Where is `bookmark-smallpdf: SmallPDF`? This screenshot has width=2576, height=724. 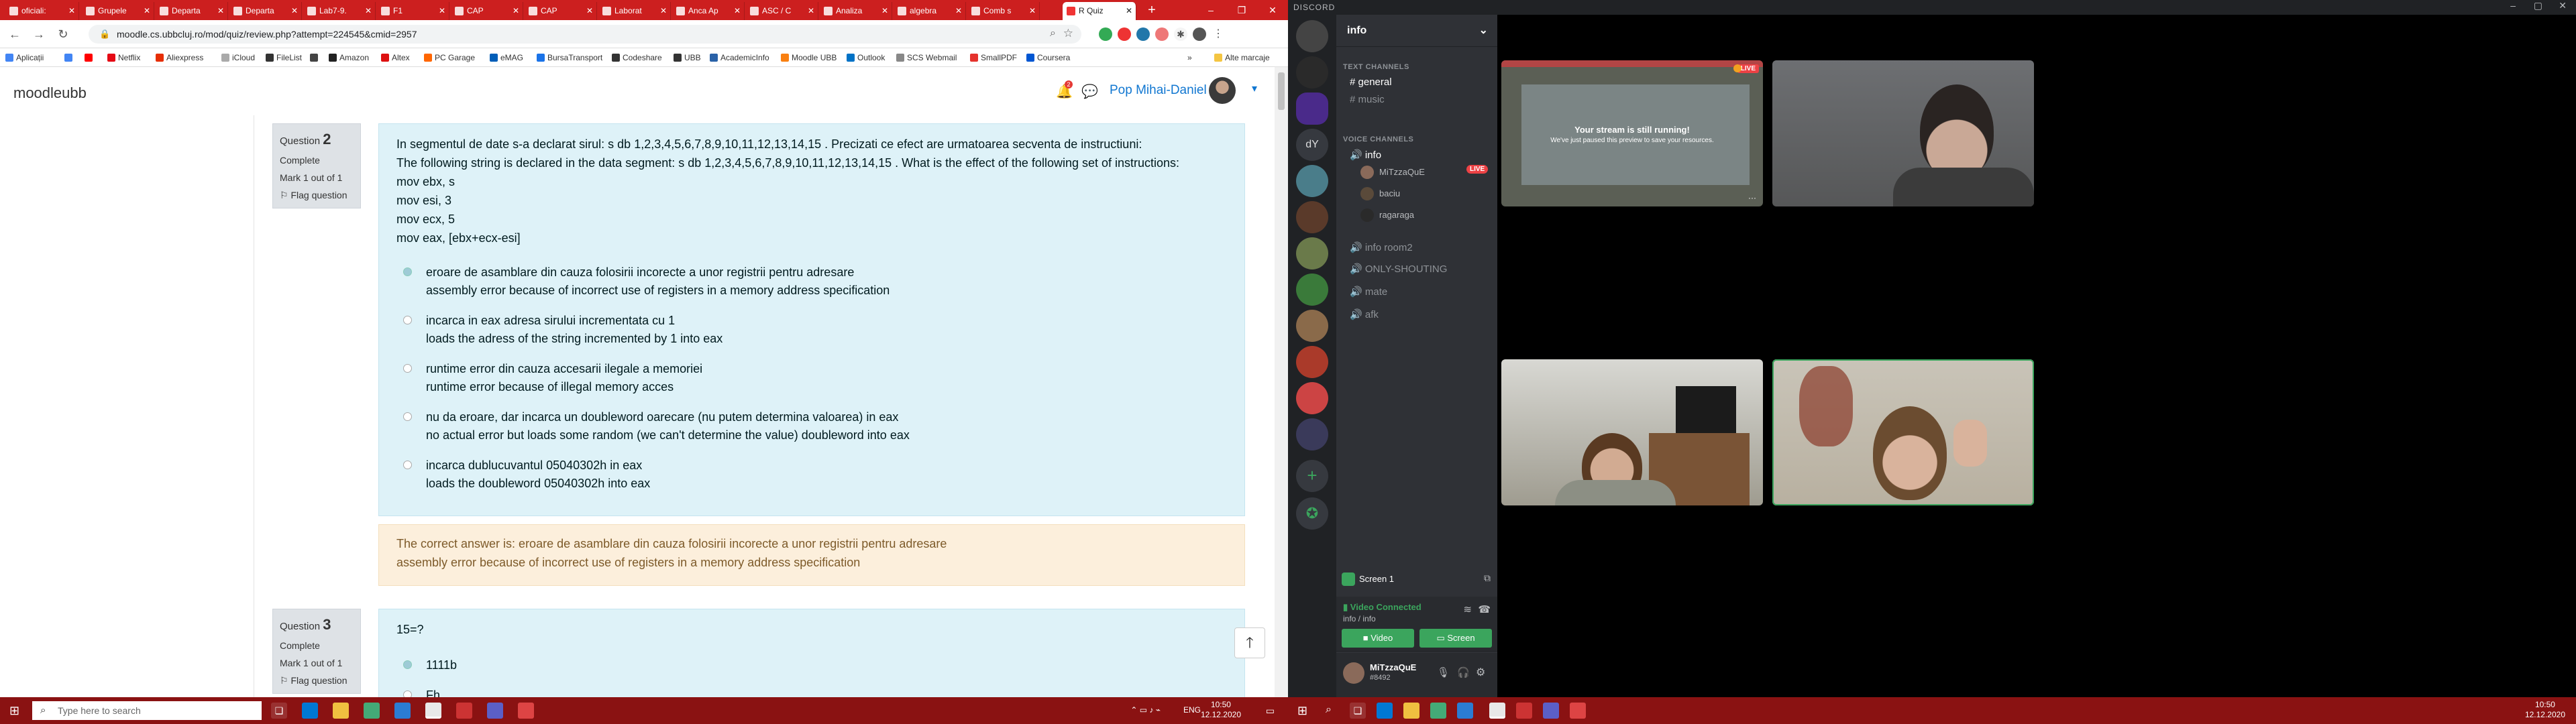
bookmark-smallpdf: SmallPDF is located at coordinates (993, 58).